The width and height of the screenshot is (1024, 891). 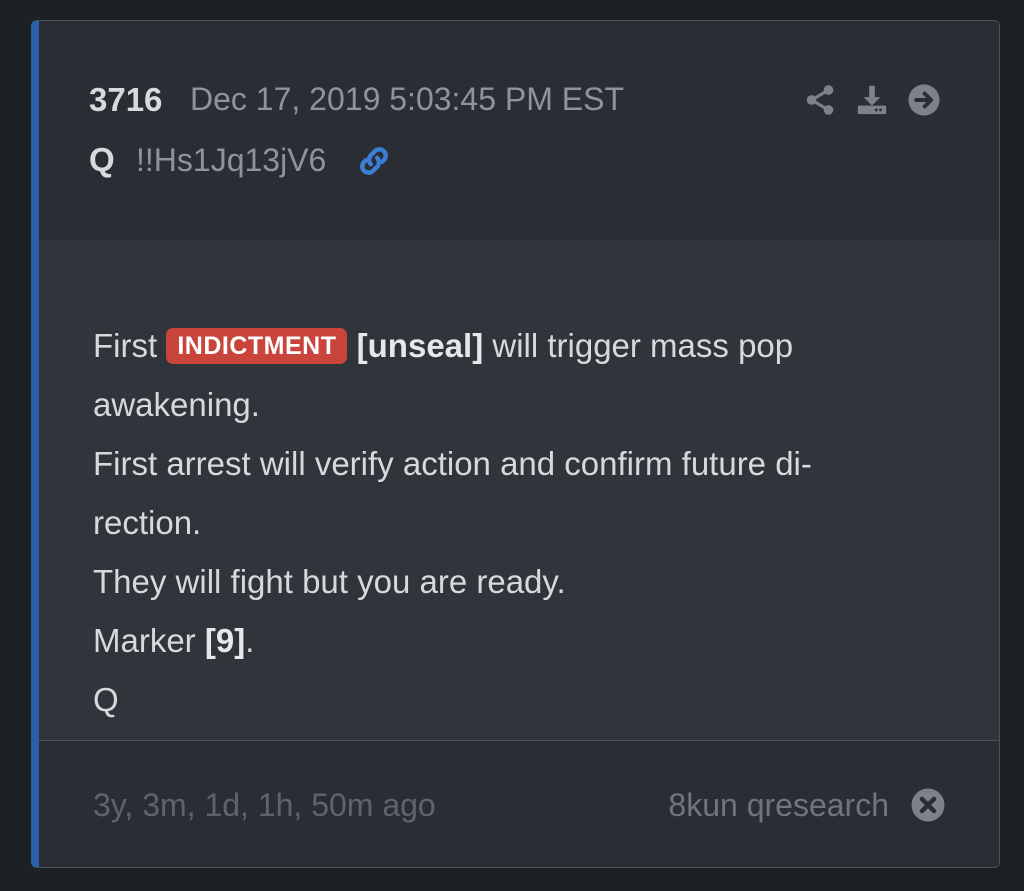 What do you see at coordinates (174, 640) in the screenshot?
I see `text-line: Marker [9].` at bounding box center [174, 640].